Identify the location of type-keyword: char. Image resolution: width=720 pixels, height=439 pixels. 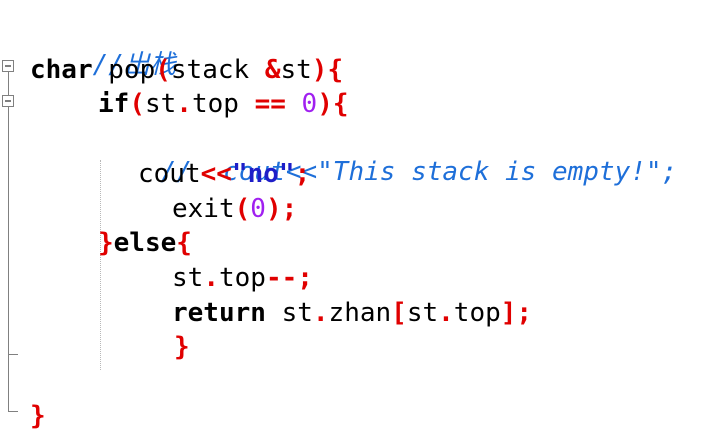
(61, 70).